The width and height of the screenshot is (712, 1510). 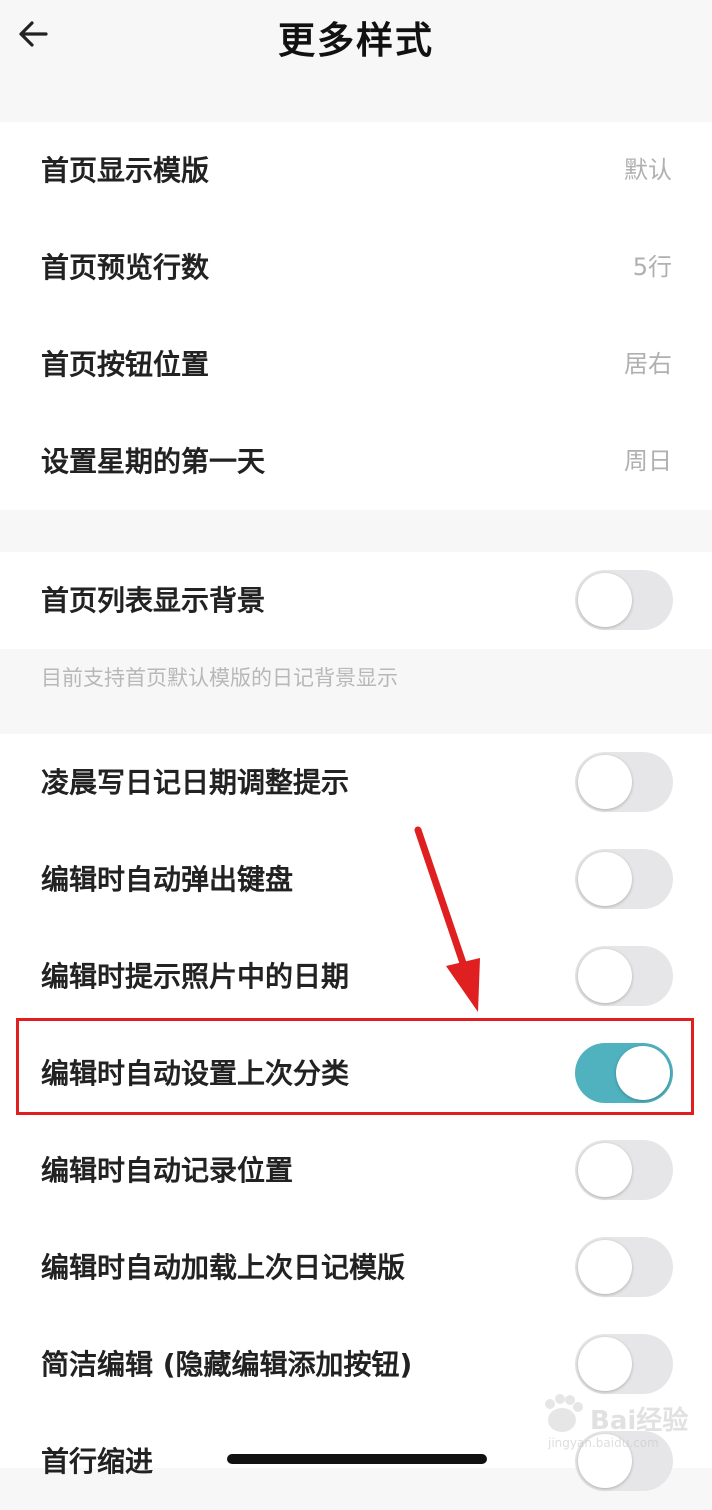 I want to click on setting-value: 居右, so click(x=648, y=364).